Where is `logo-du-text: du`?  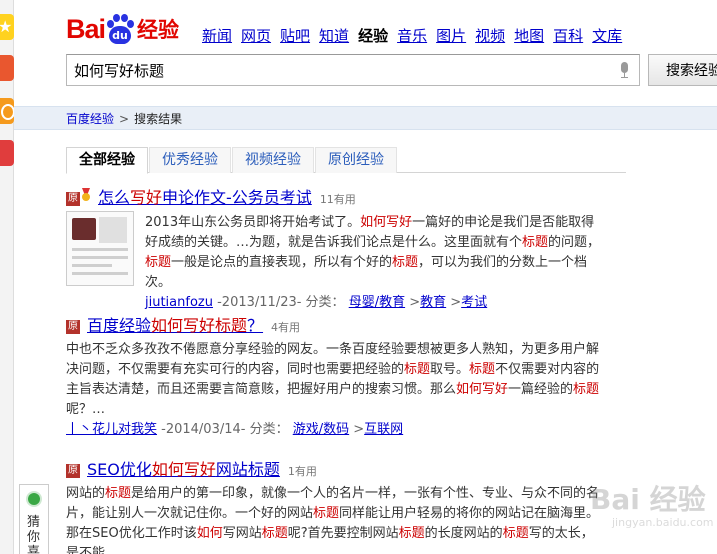
logo-du-text: du is located at coordinates (120, 35).